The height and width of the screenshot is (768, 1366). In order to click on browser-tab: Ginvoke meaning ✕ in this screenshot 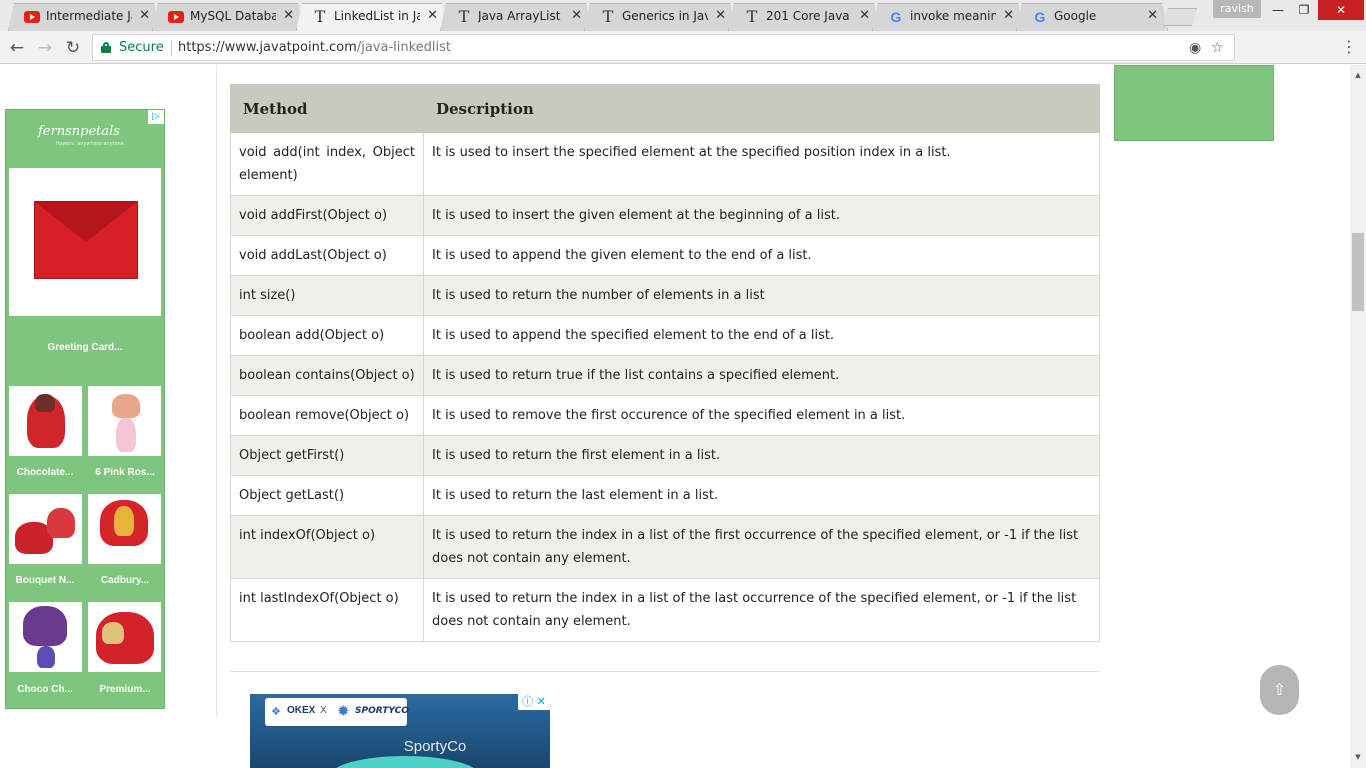, I will do `click(948, 17)`.